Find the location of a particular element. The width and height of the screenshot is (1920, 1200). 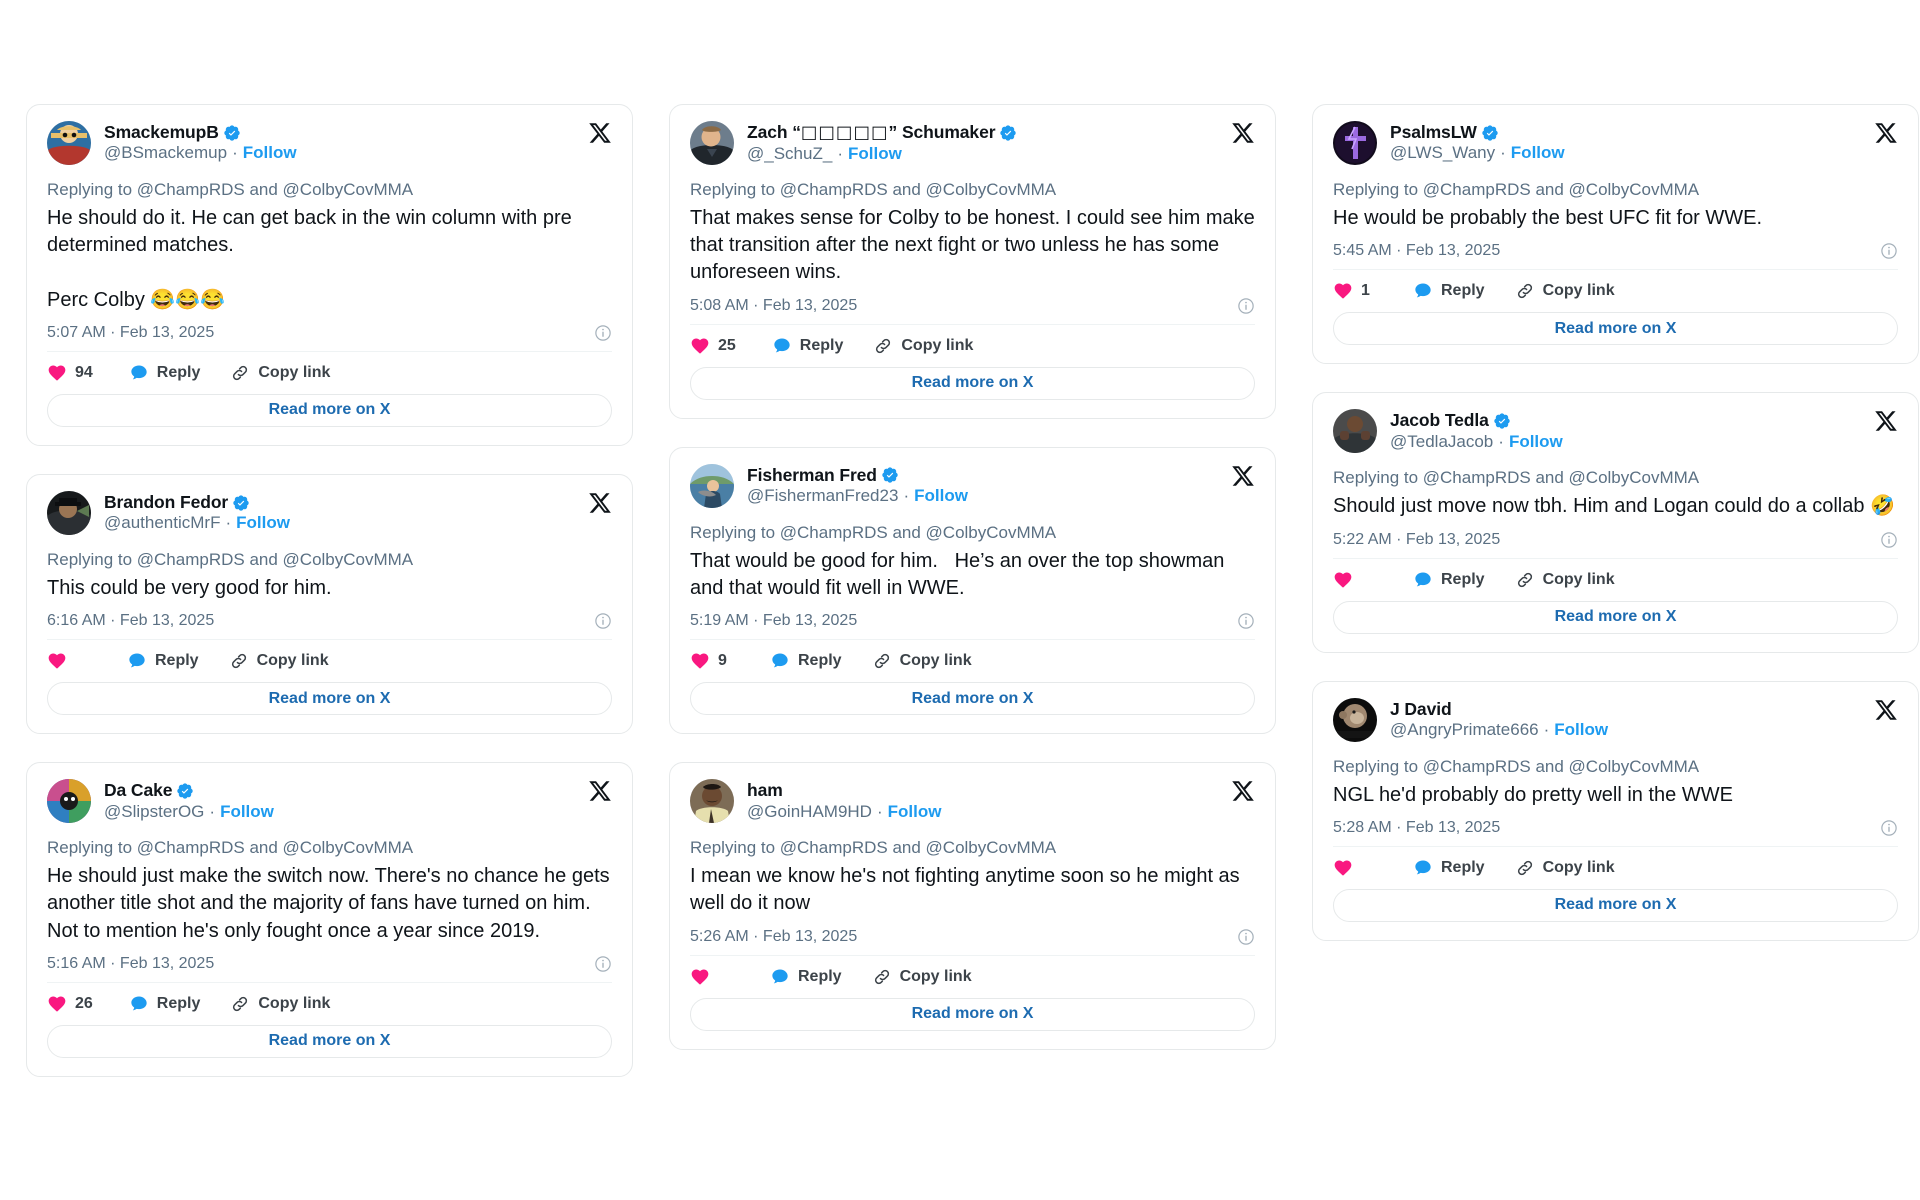

author-handle: @BSmackemup is located at coordinates (165, 153).